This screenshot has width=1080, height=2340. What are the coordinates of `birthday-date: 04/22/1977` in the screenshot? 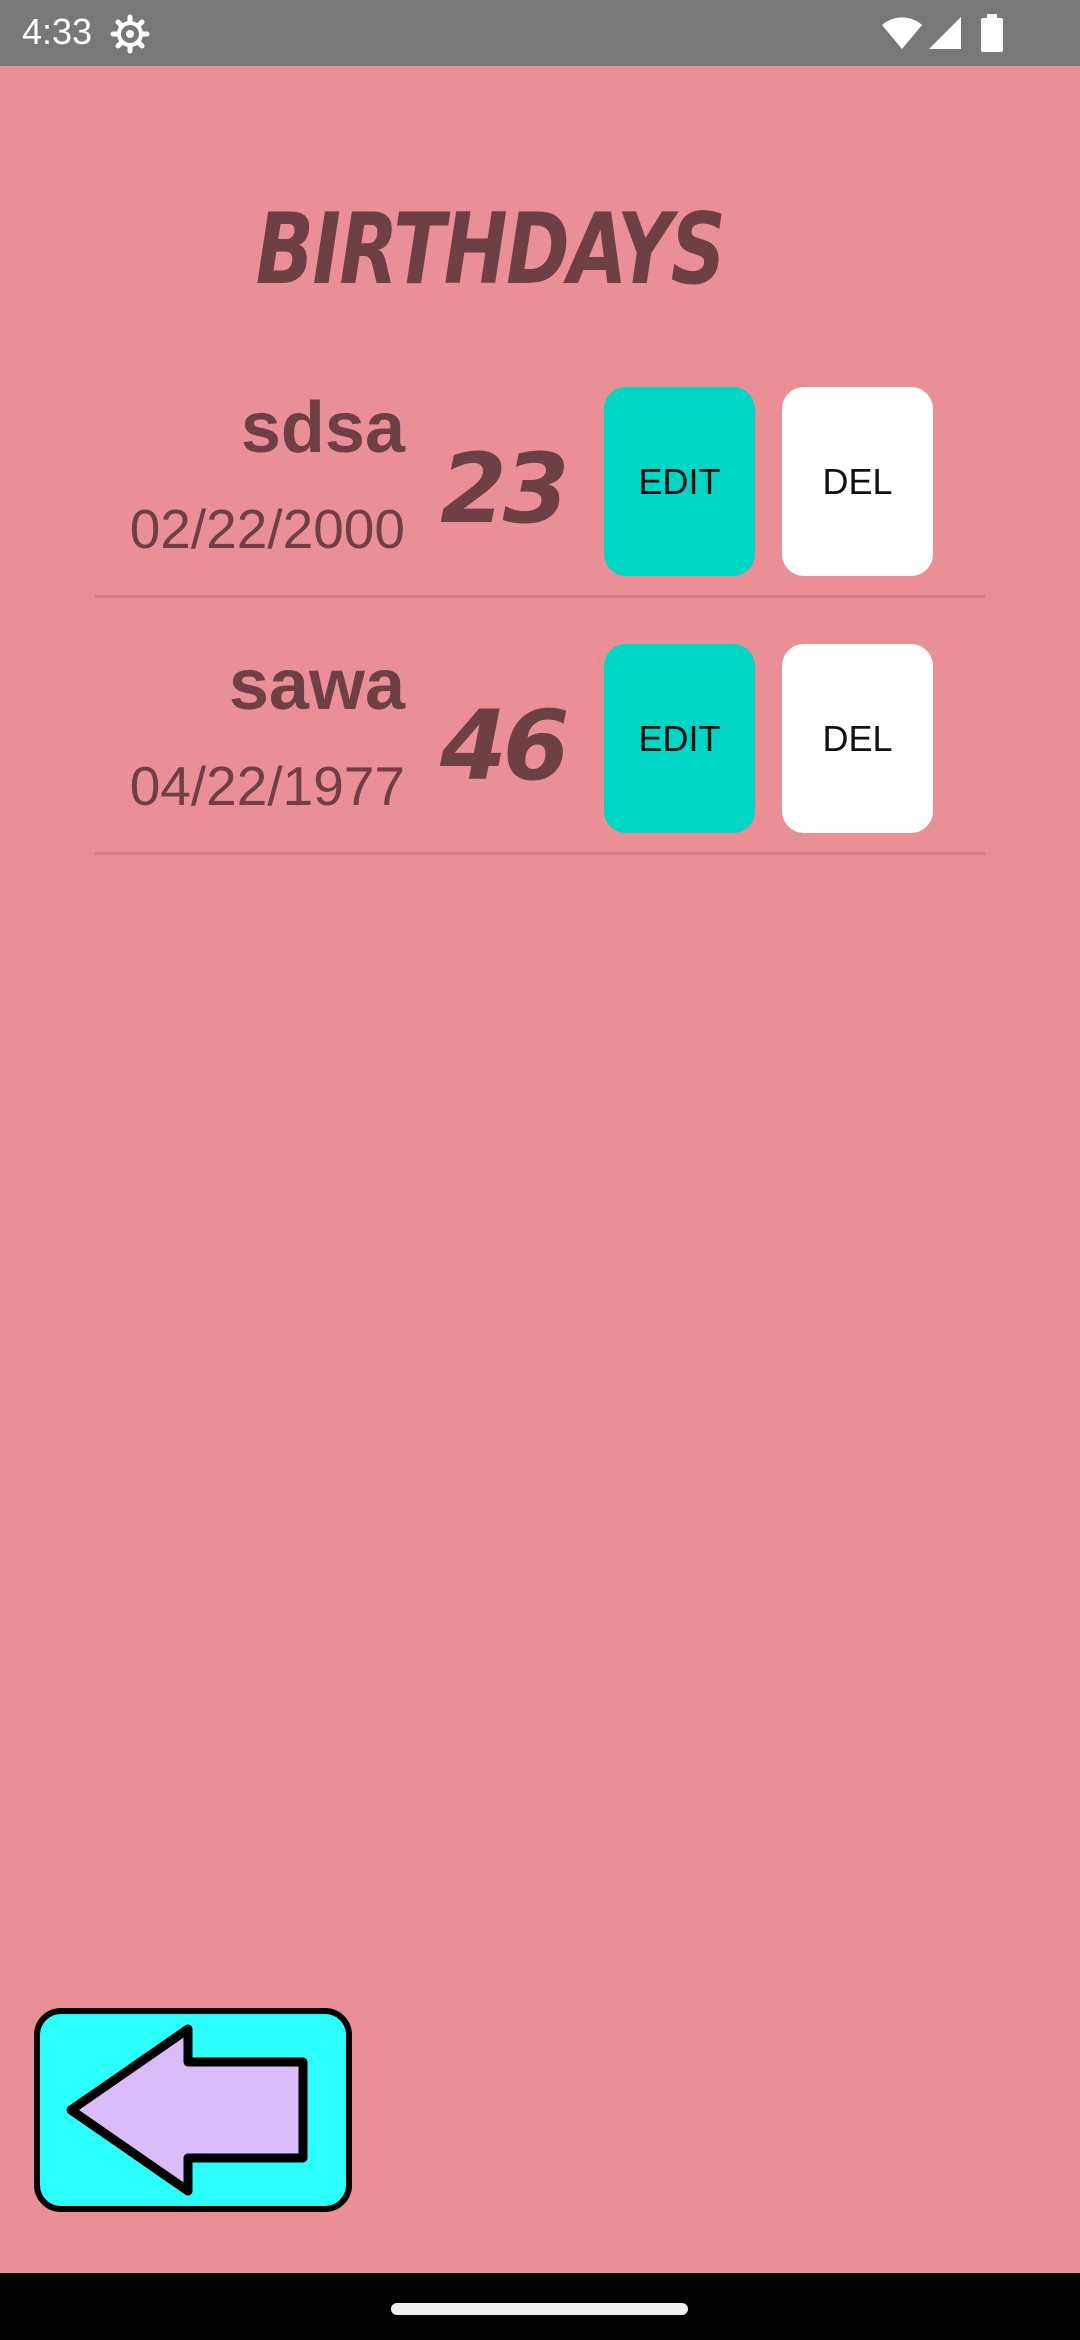 It's located at (267, 786).